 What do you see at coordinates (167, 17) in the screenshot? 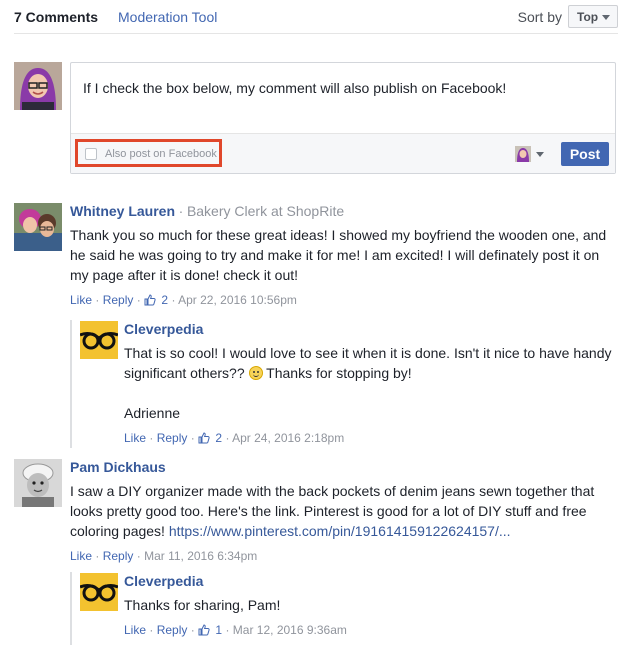
I see `moderation-tool-link: Moderation Tool` at bounding box center [167, 17].